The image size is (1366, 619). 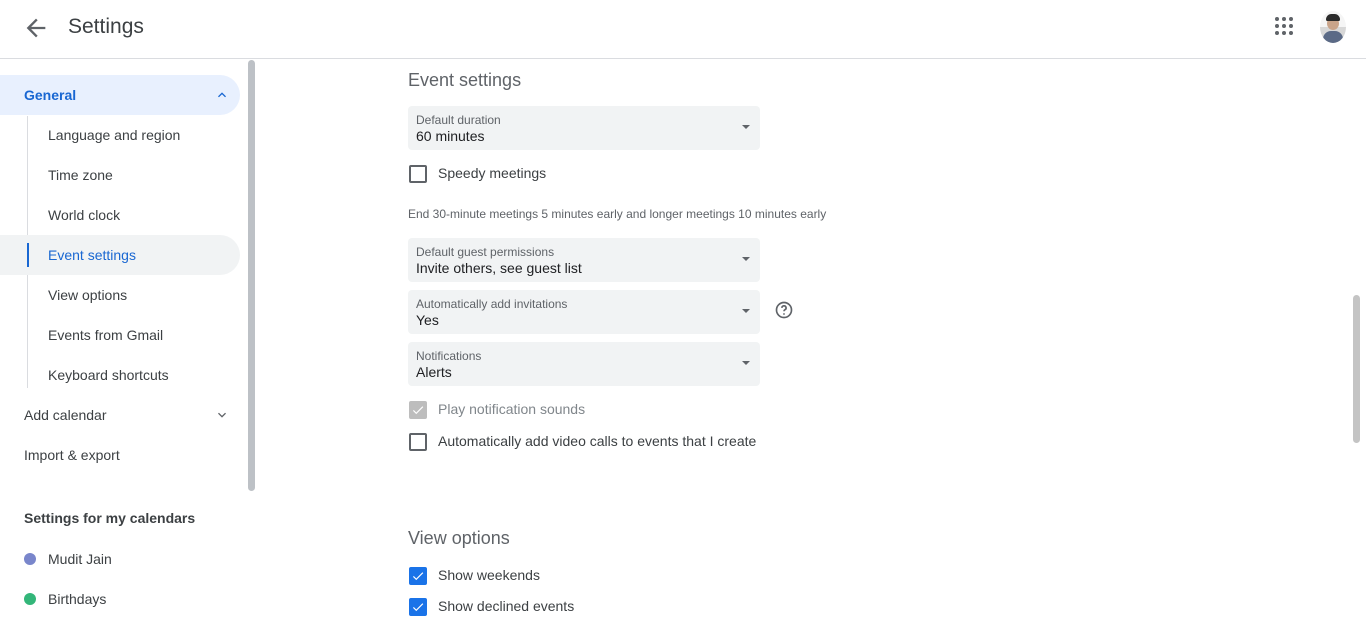 What do you see at coordinates (683, 29) in the screenshot?
I see `top-app-bar: Settings` at bounding box center [683, 29].